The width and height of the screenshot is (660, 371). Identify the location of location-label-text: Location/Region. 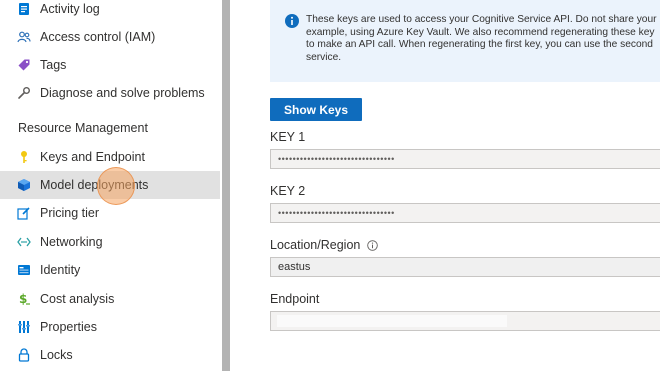
(315, 245).